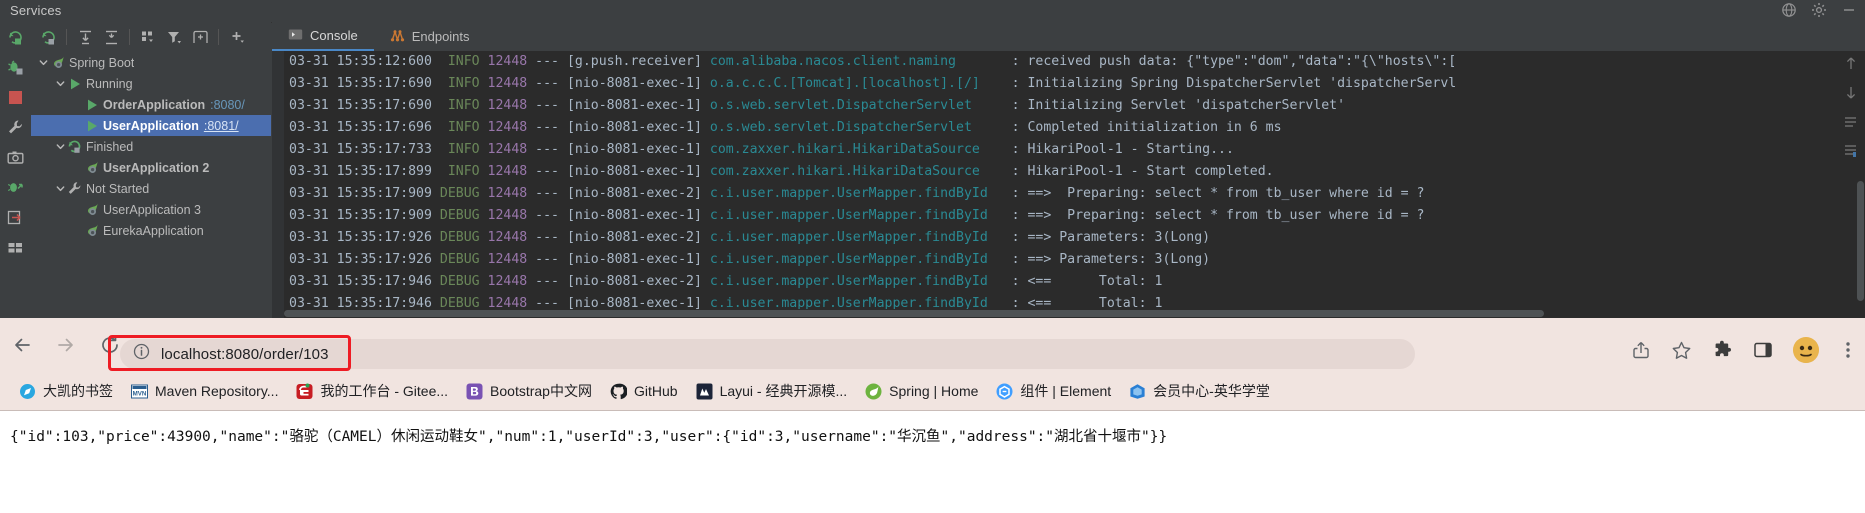 This screenshot has width=1865, height=513. I want to click on log-thread: [g.push.receiver], so click(634, 61).